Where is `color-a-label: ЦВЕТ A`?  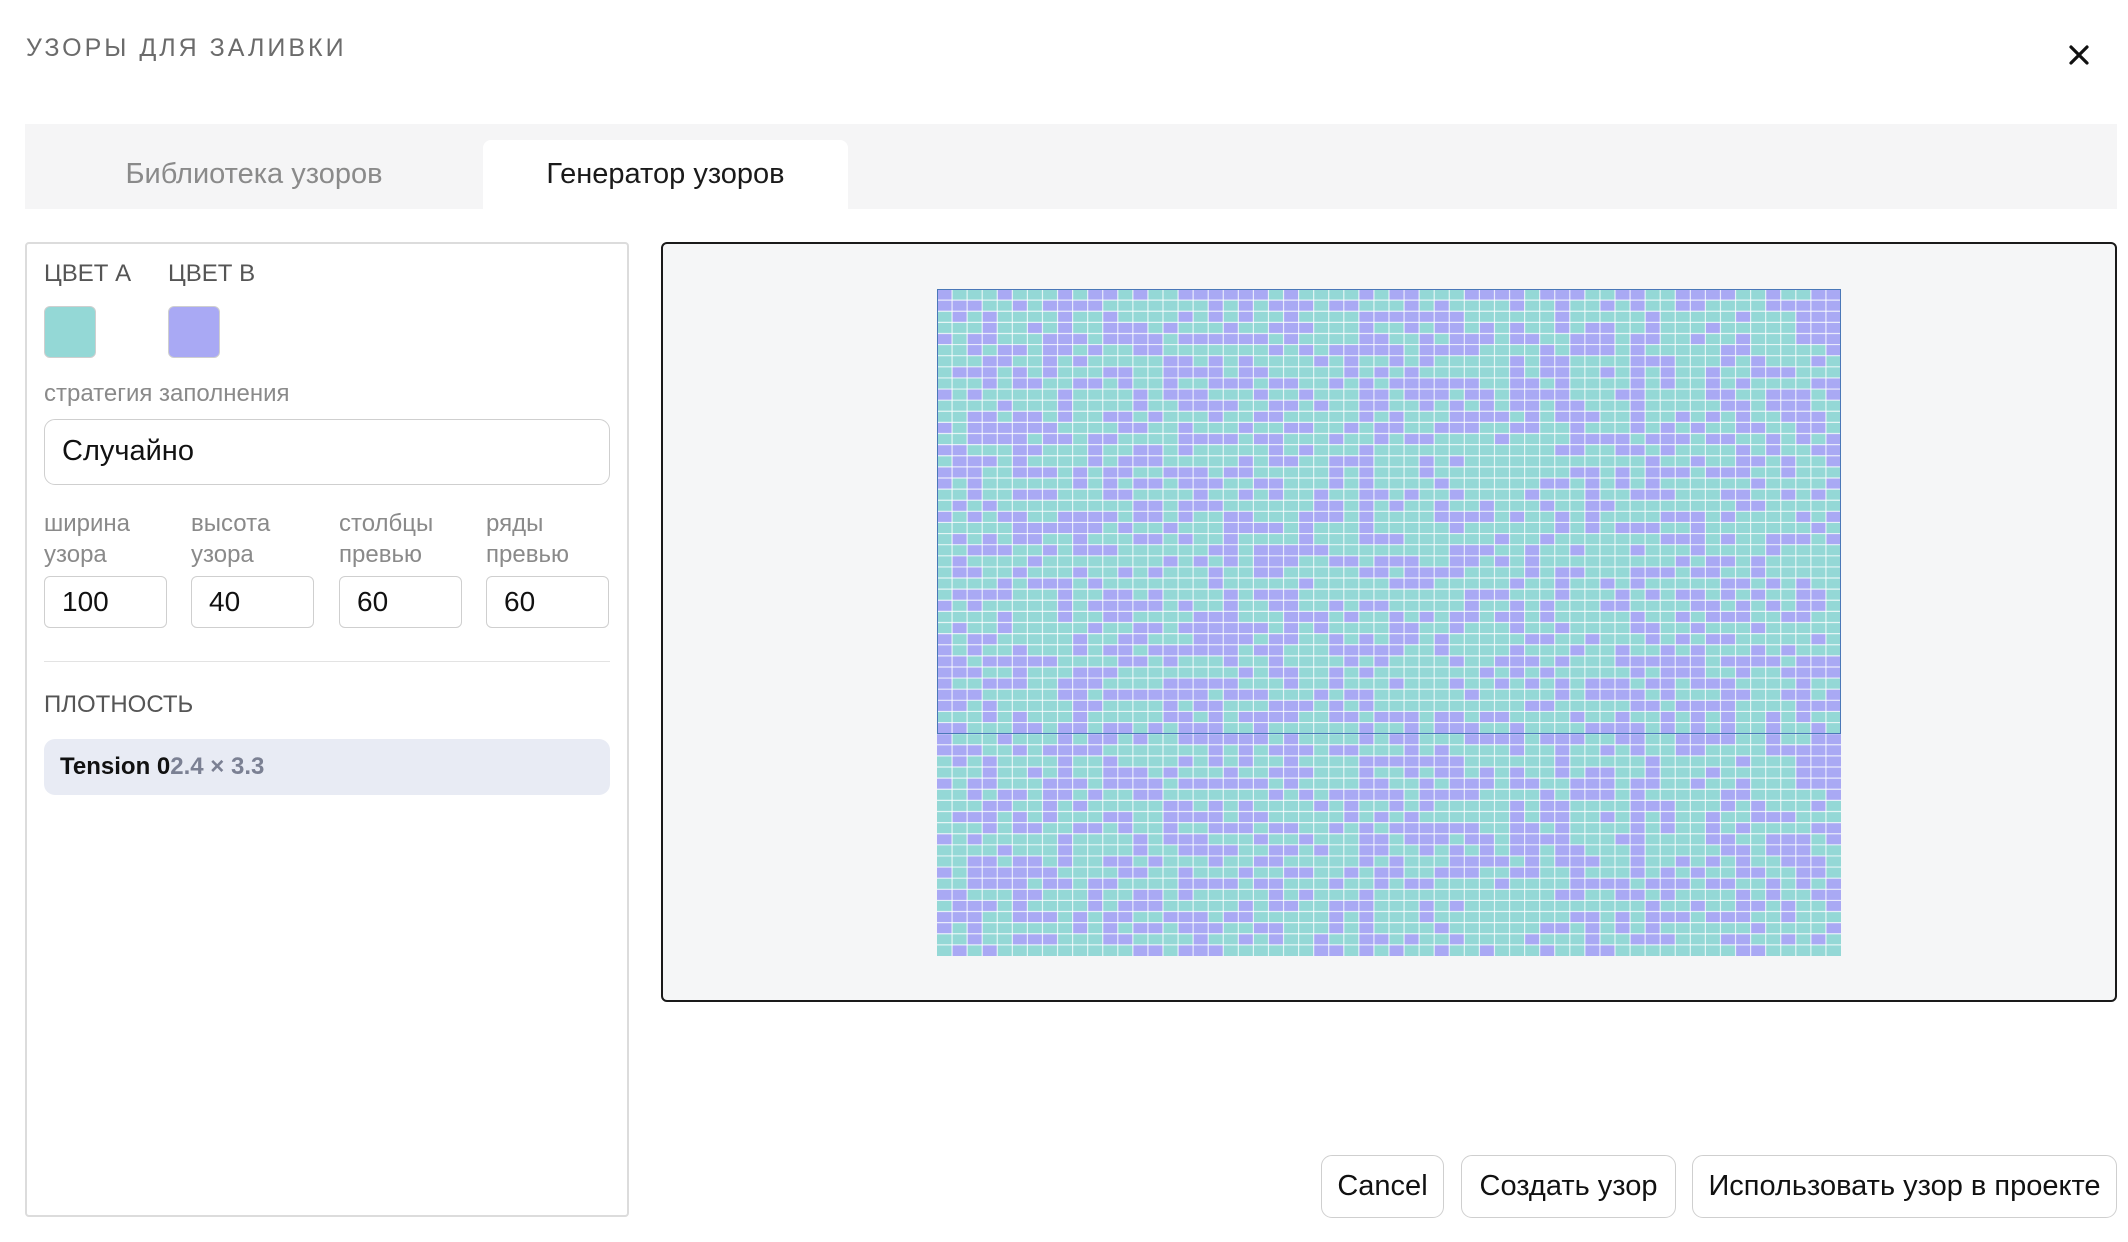 color-a-label: ЦВЕТ A is located at coordinates (88, 273).